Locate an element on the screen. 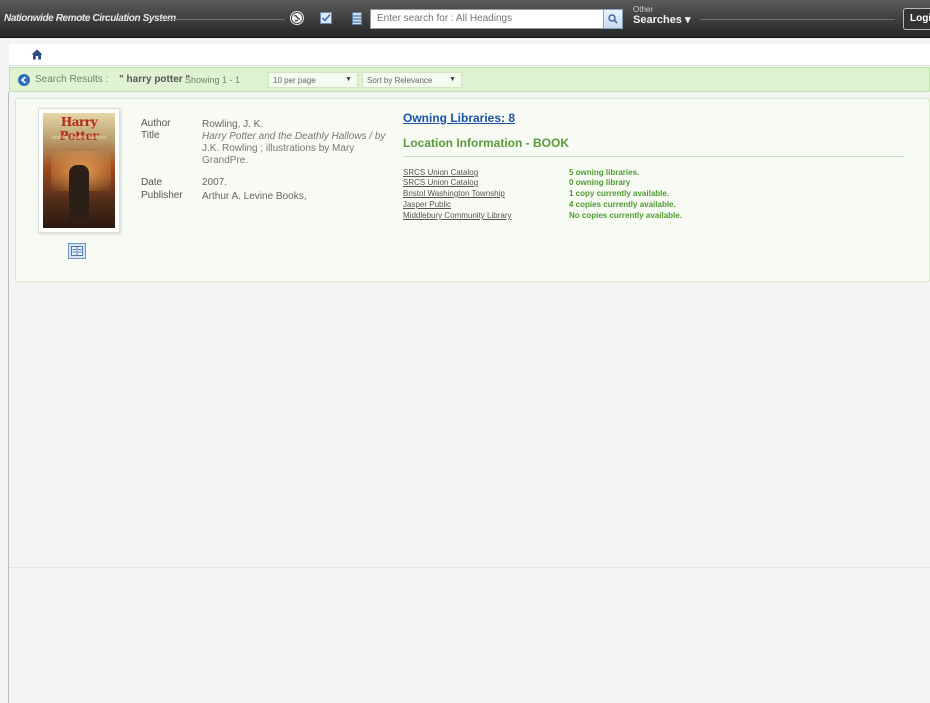 The width and height of the screenshot is (930, 703). table-of-contents-icon is located at coordinates (77, 251).